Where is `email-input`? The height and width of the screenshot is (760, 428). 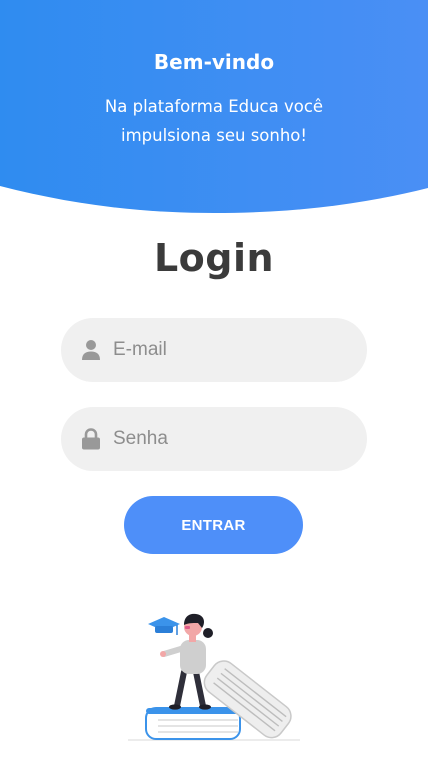 email-input is located at coordinates (233, 350).